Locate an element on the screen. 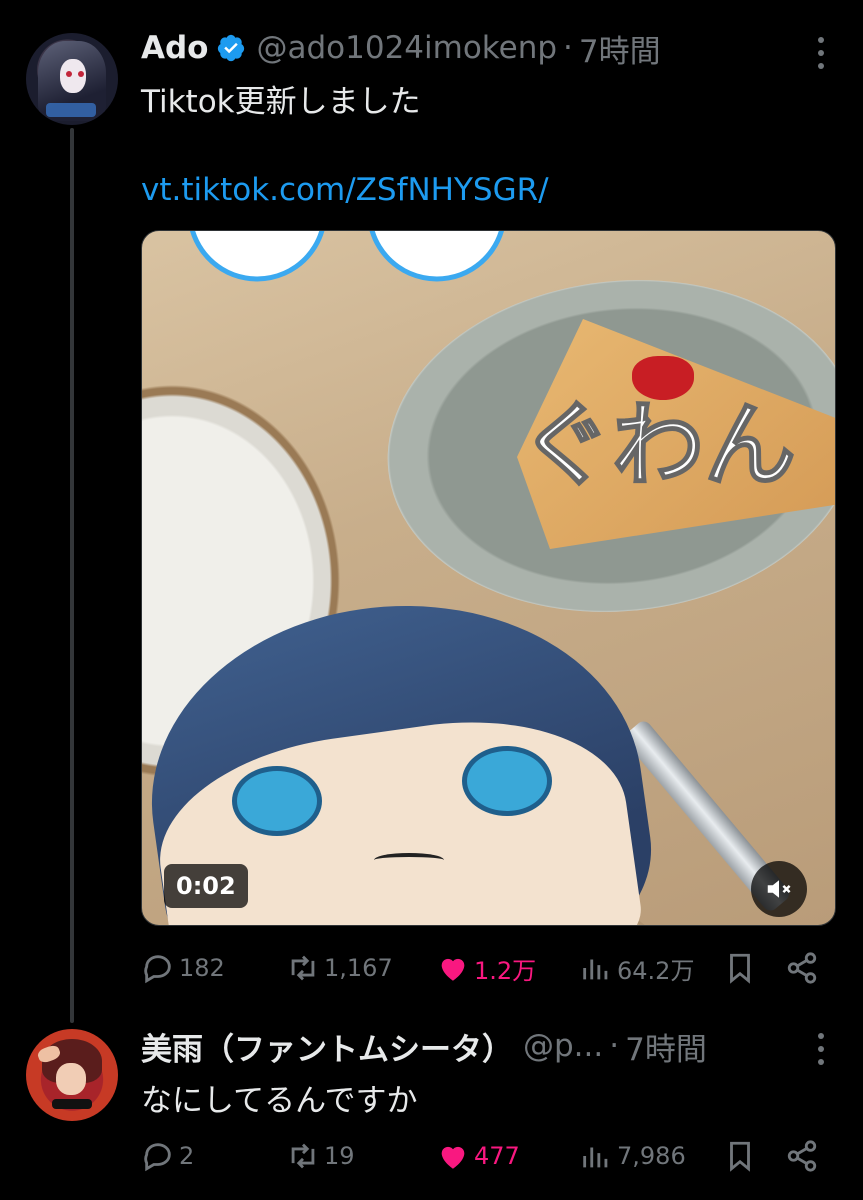  reply-header: 美雨（ファントムシータ） @p... · 7時間 is located at coordinates (424, 1046).